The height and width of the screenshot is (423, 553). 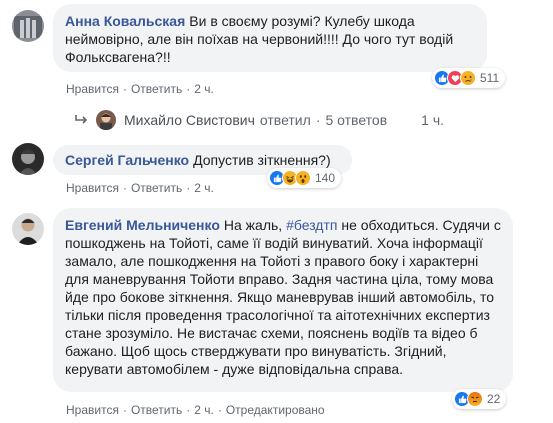 I want to click on reactions-summary: 511, so click(x=469, y=78).